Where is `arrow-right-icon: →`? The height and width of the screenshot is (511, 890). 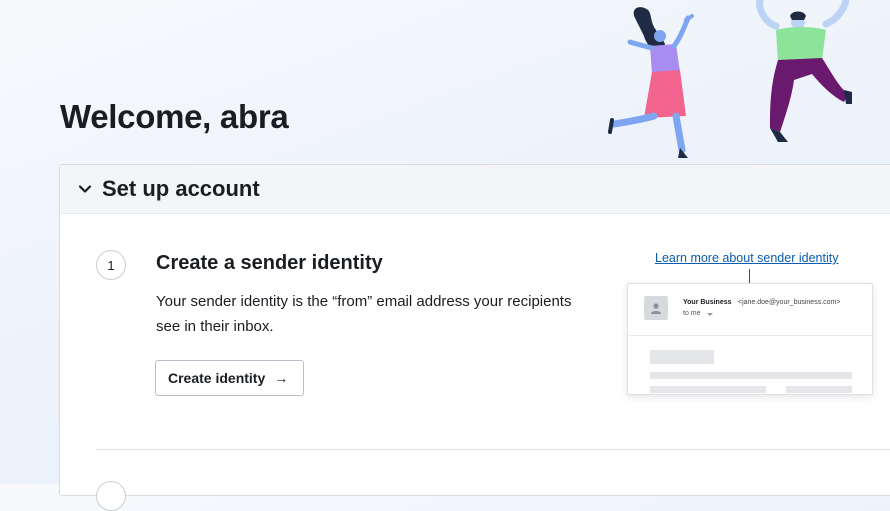 arrow-right-icon: → is located at coordinates (281, 378).